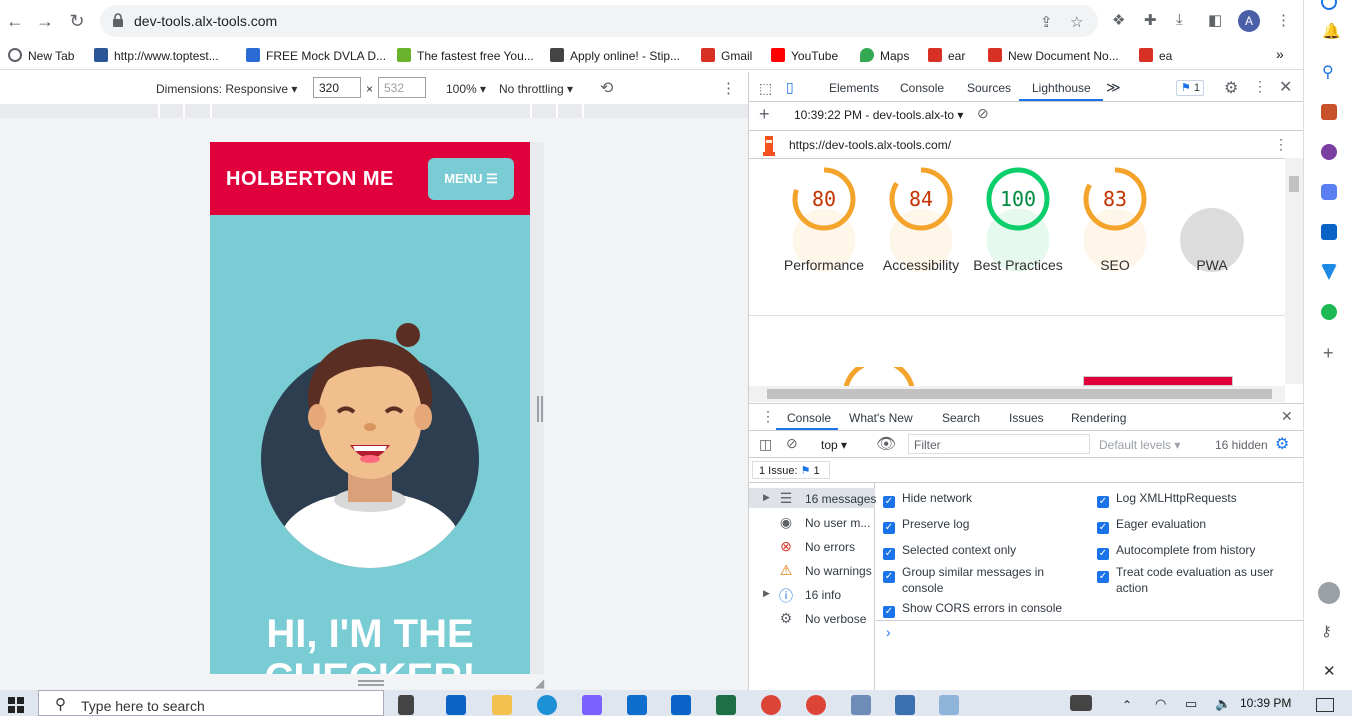 The height and width of the screenshot is (716, 1352). Describe the element at coordinates (823, 595) in the screenshot. I see `sidebar-item-info: 16 info` at that location.